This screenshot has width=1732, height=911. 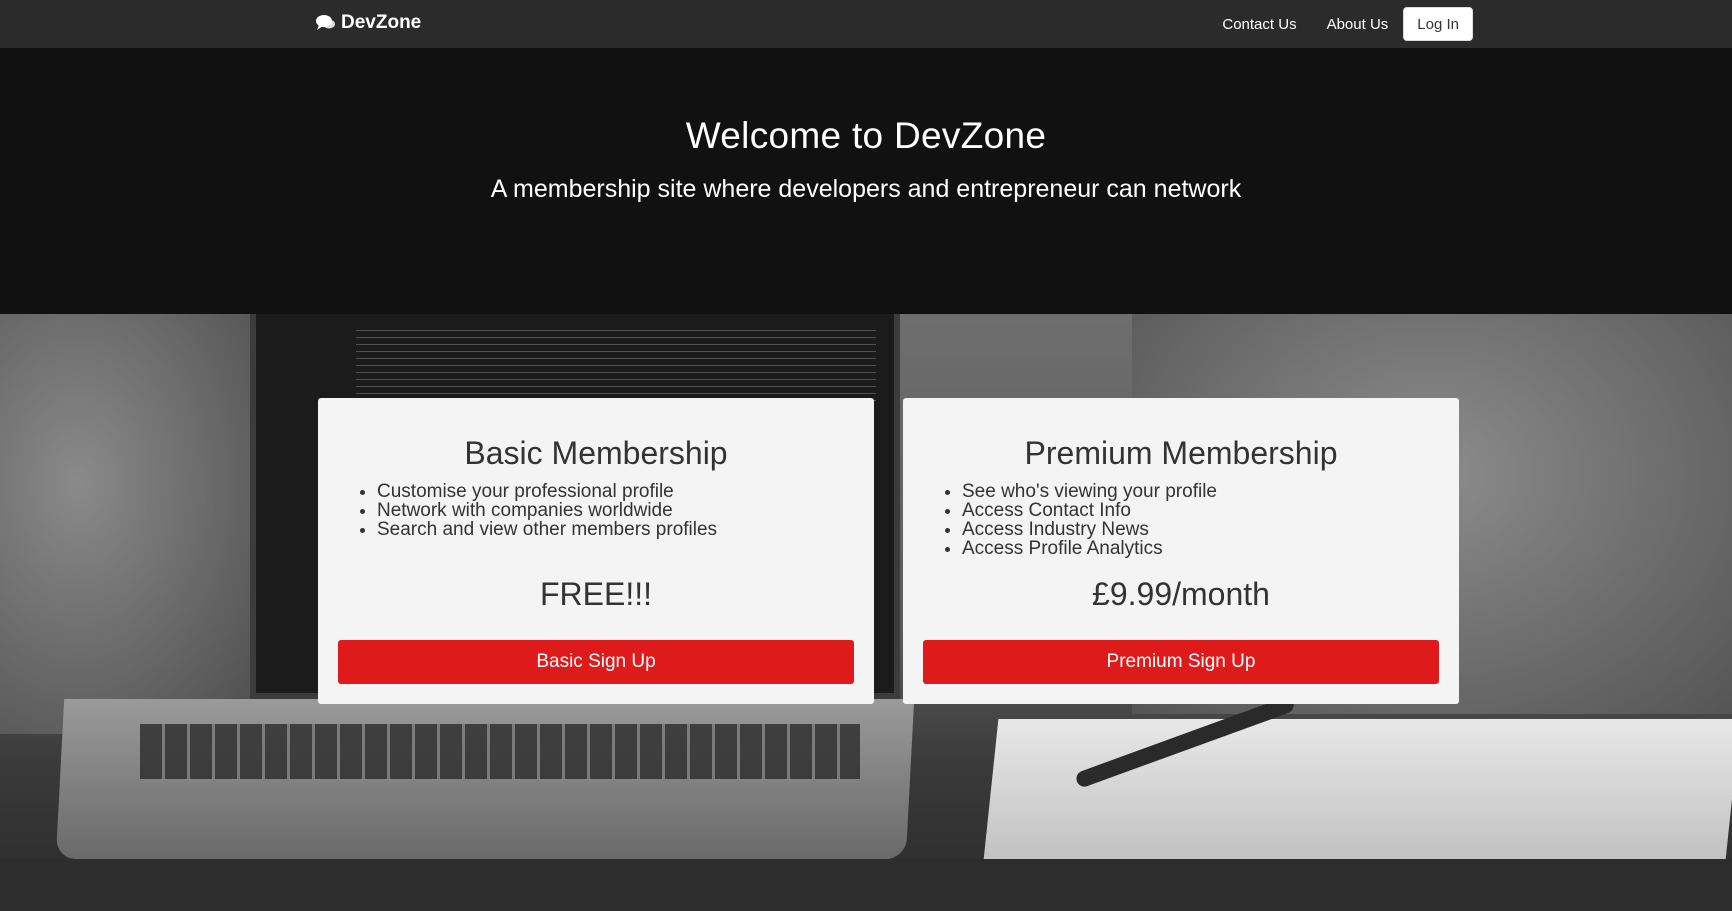 What do you see at coordinates (1181, 662) in the screenshot?
I see `premium-signup-button: Premium Sign Up` at bounding box center [1181, 662].